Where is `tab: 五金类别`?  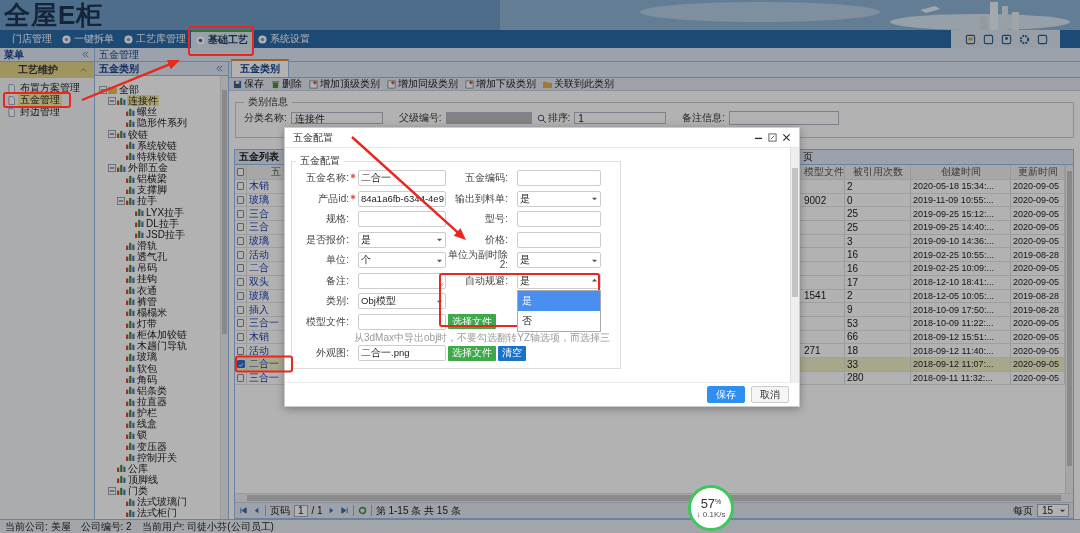 tab: 五金类别 is located at coordinates (260, 68).